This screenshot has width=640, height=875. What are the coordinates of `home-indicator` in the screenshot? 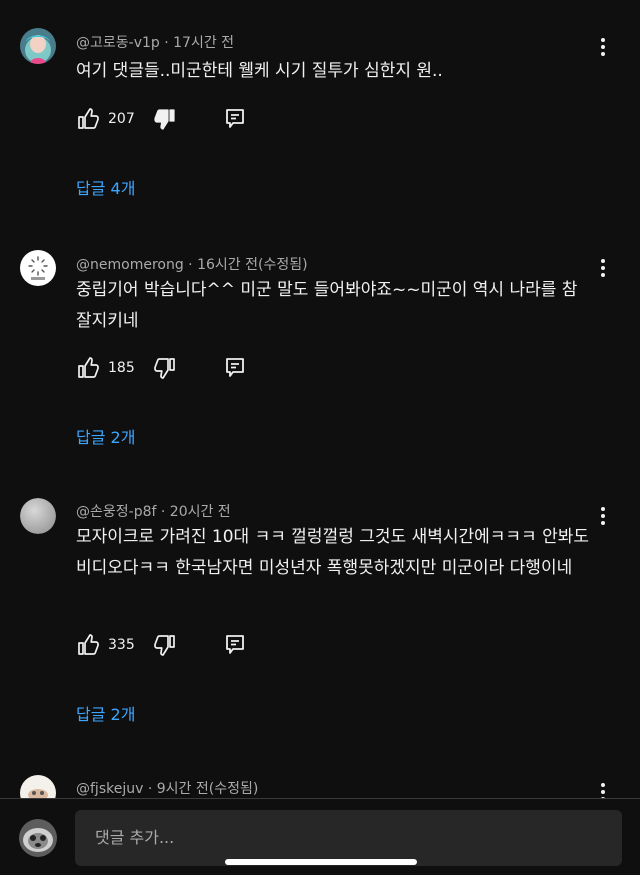 It's located at (321, 862).